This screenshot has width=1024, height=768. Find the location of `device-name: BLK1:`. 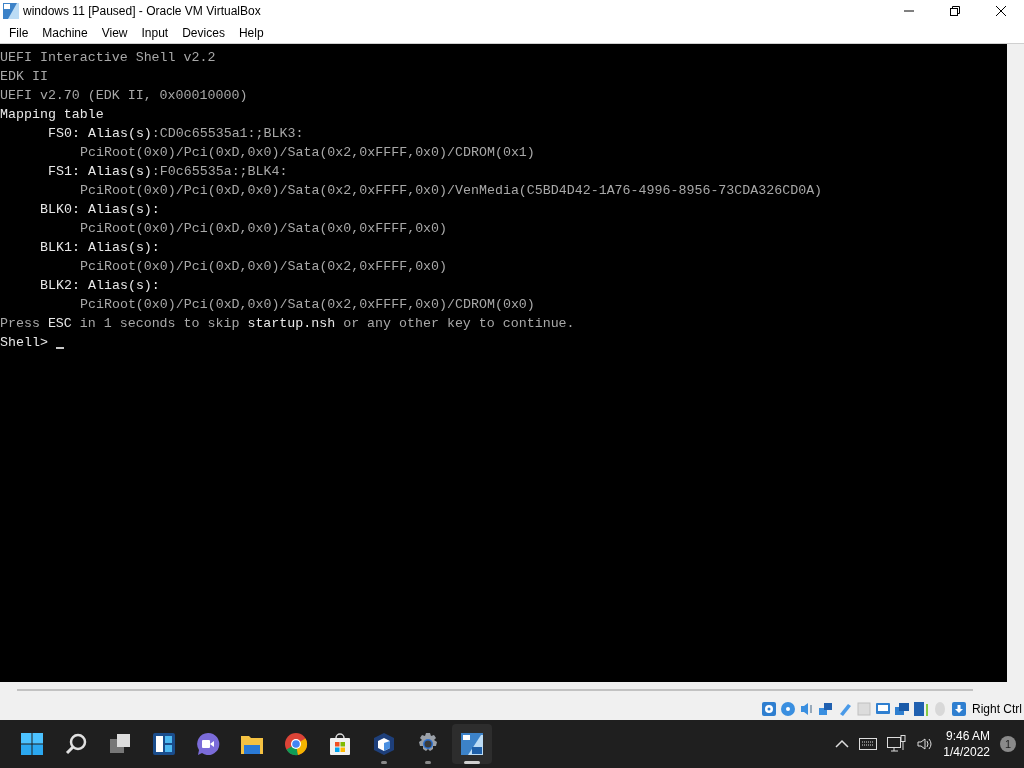

device-name: BLK1: is located at coordinates (60, 248).